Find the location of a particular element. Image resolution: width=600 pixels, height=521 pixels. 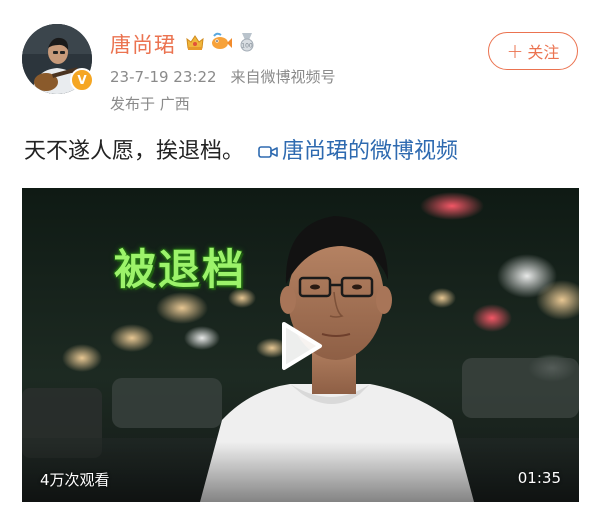

plus-icon: + is located at coordinates (515, 51).